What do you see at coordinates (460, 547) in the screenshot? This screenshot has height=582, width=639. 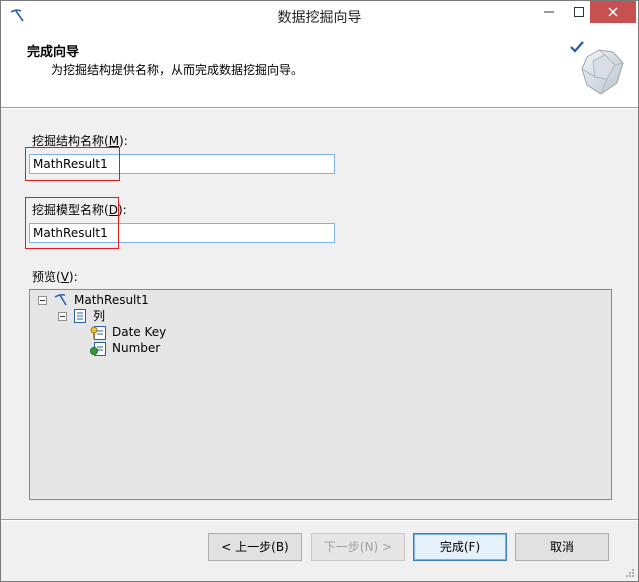 I see `finish-button: 完成(F)` at bounding box center [460, 547].